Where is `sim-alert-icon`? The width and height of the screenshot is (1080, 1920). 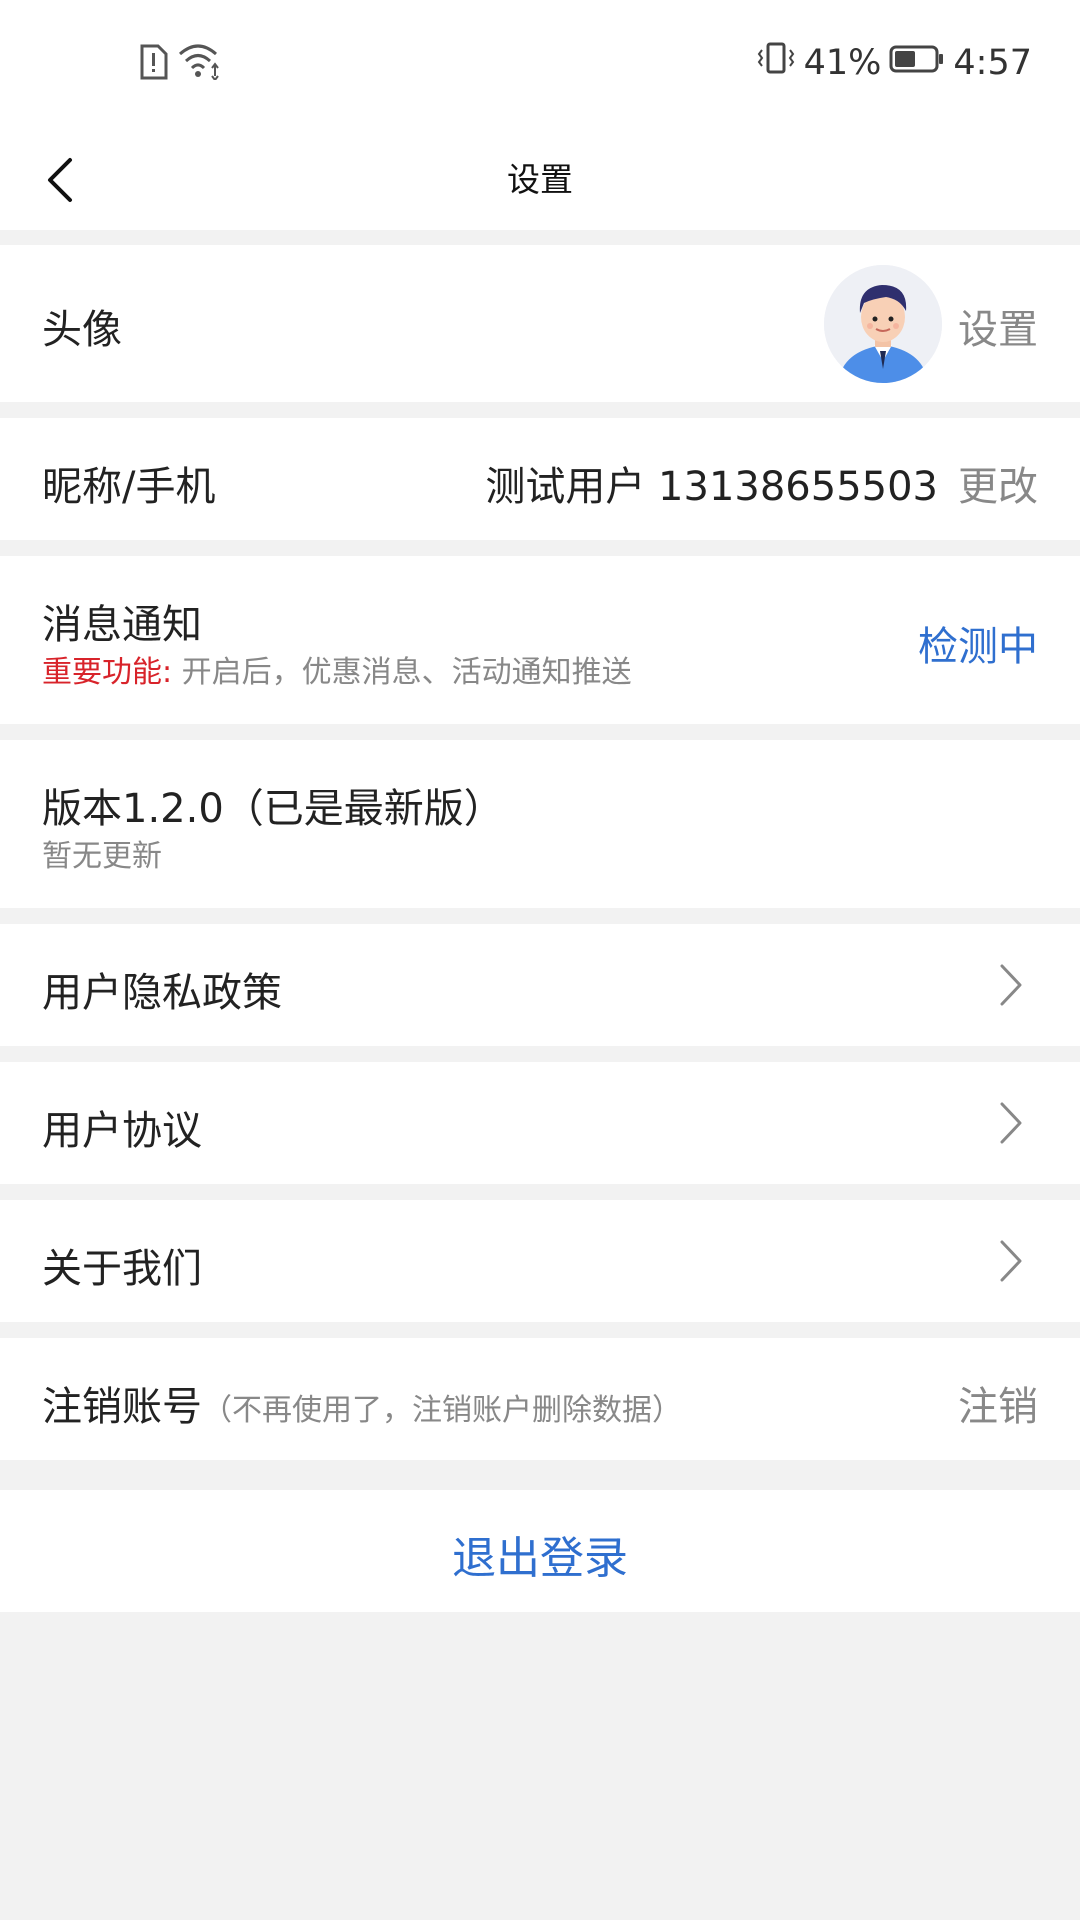
sim-alert-icon is located at coordinates (153, 64).